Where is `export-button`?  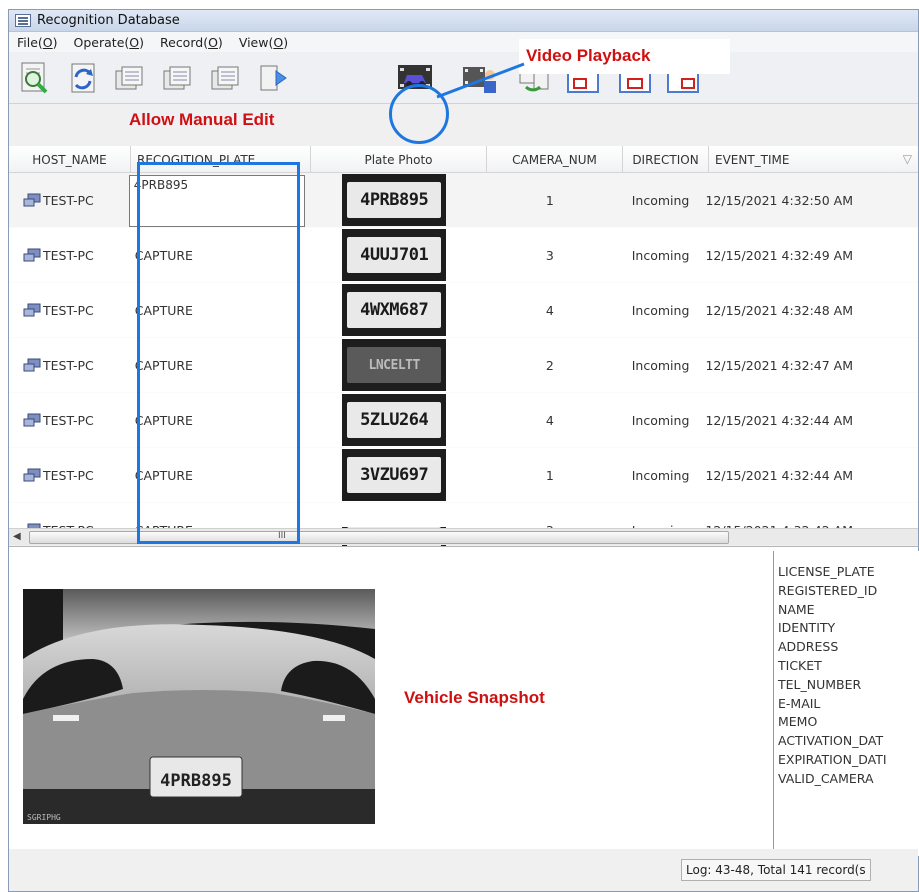
export-button is located at coordinates (275, 78).